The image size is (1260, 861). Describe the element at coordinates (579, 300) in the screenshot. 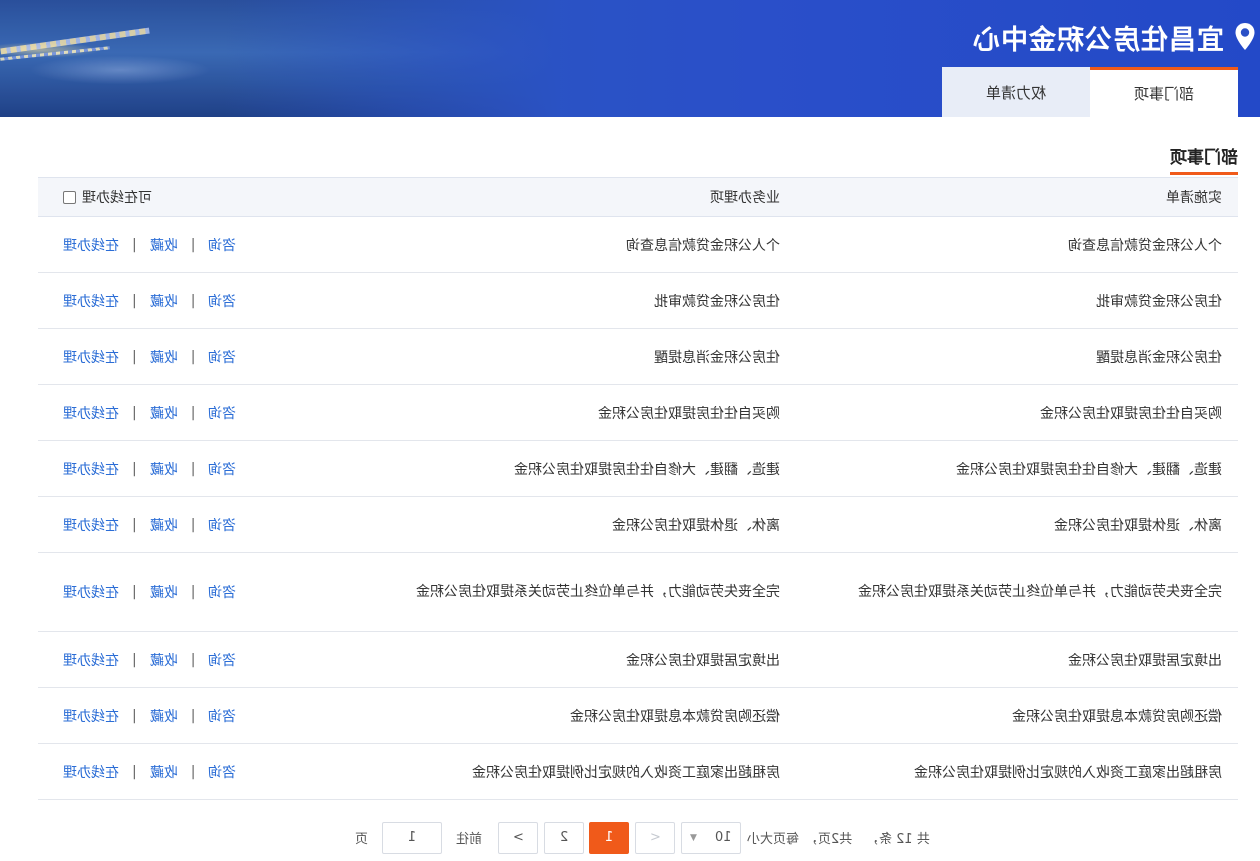

I see `business-cell: 住房公积金贷款审批` at that location.